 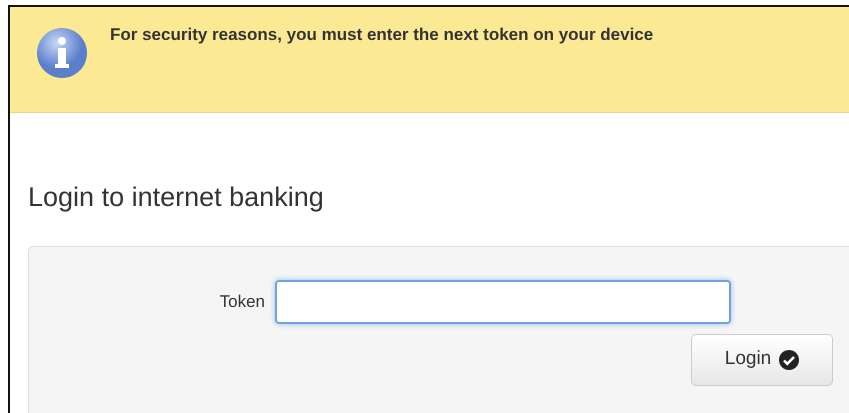 What do you see at coordinates (62, 53) in the screenshot?
I see `info-icon` at bounding box center [62, 53].